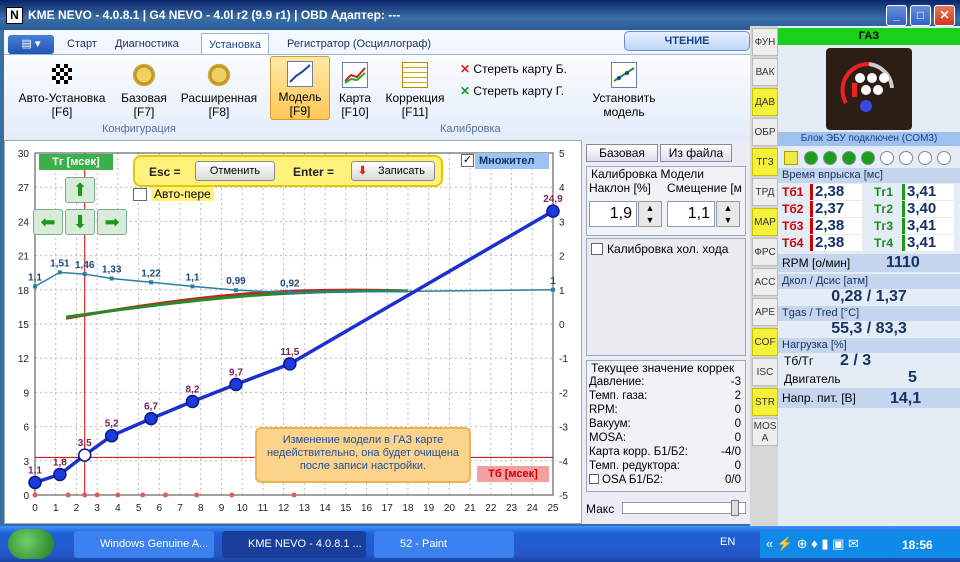  I want to click on model-point-label: 5,2, so click(112, 424).